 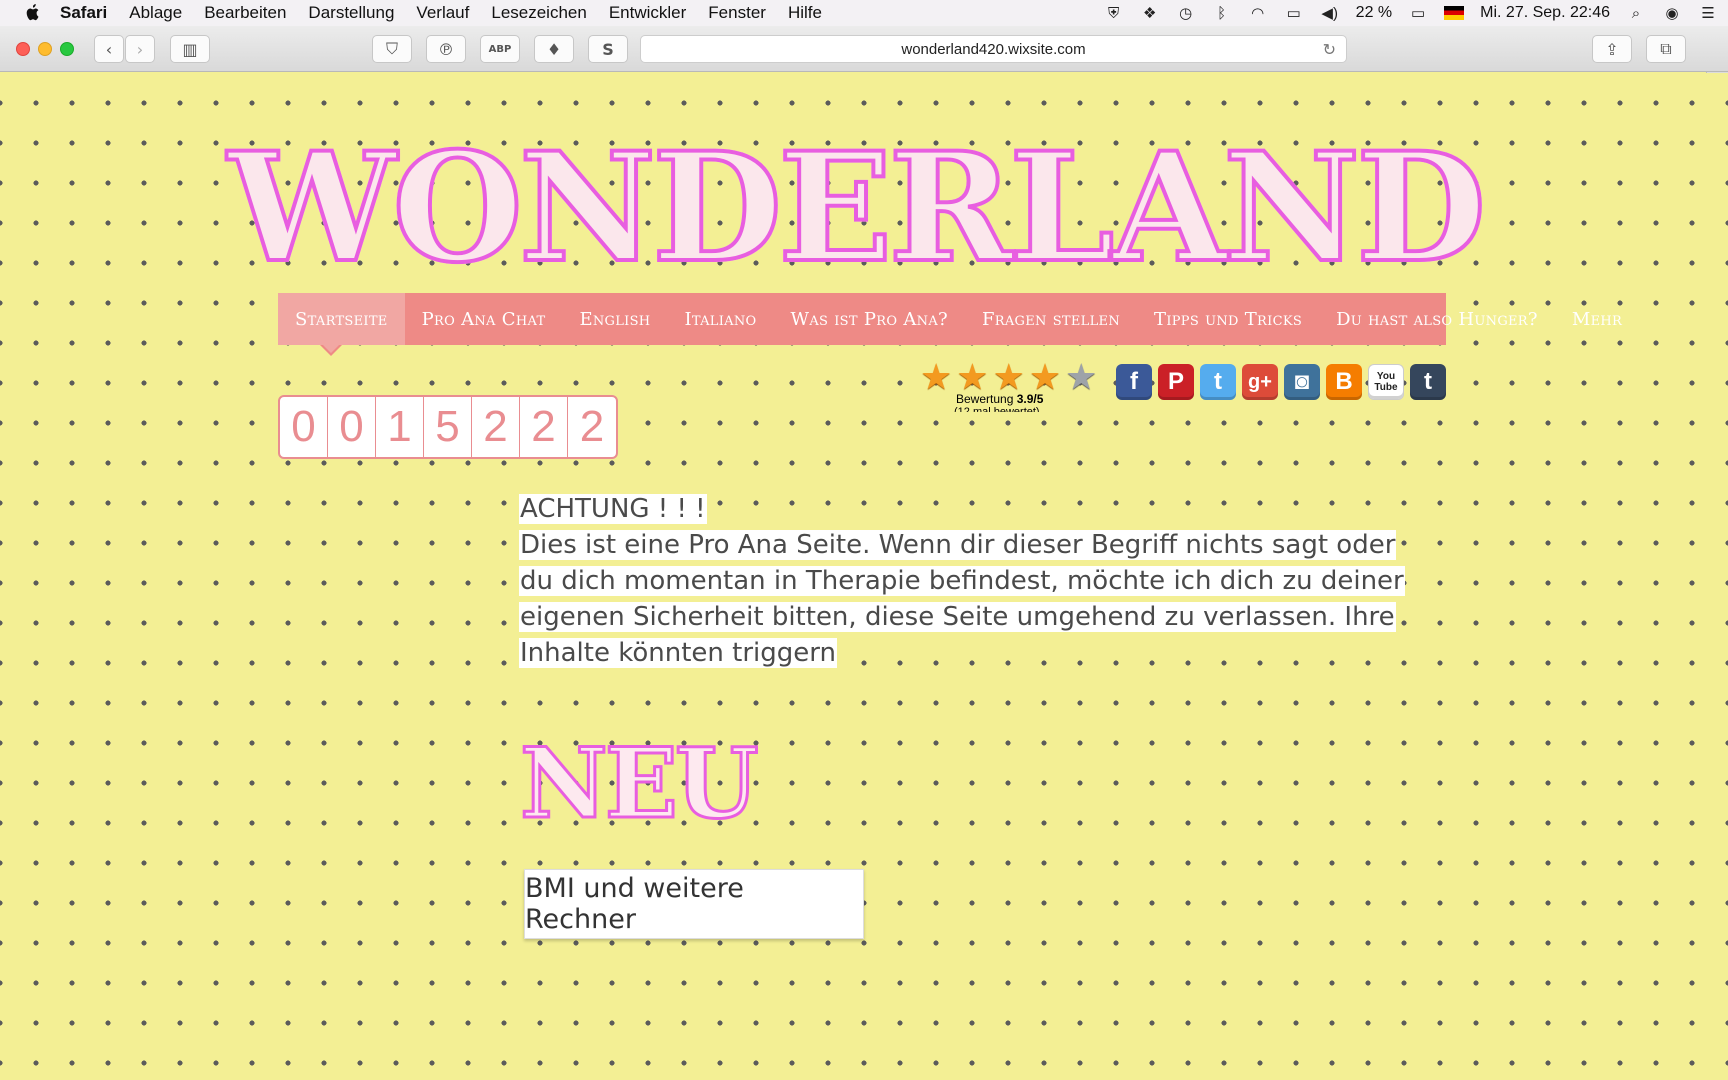 What do you see at coordinates (448, 427) in the screenshot?
I see `counter-digit: 5` at bounding box center [448, 427].